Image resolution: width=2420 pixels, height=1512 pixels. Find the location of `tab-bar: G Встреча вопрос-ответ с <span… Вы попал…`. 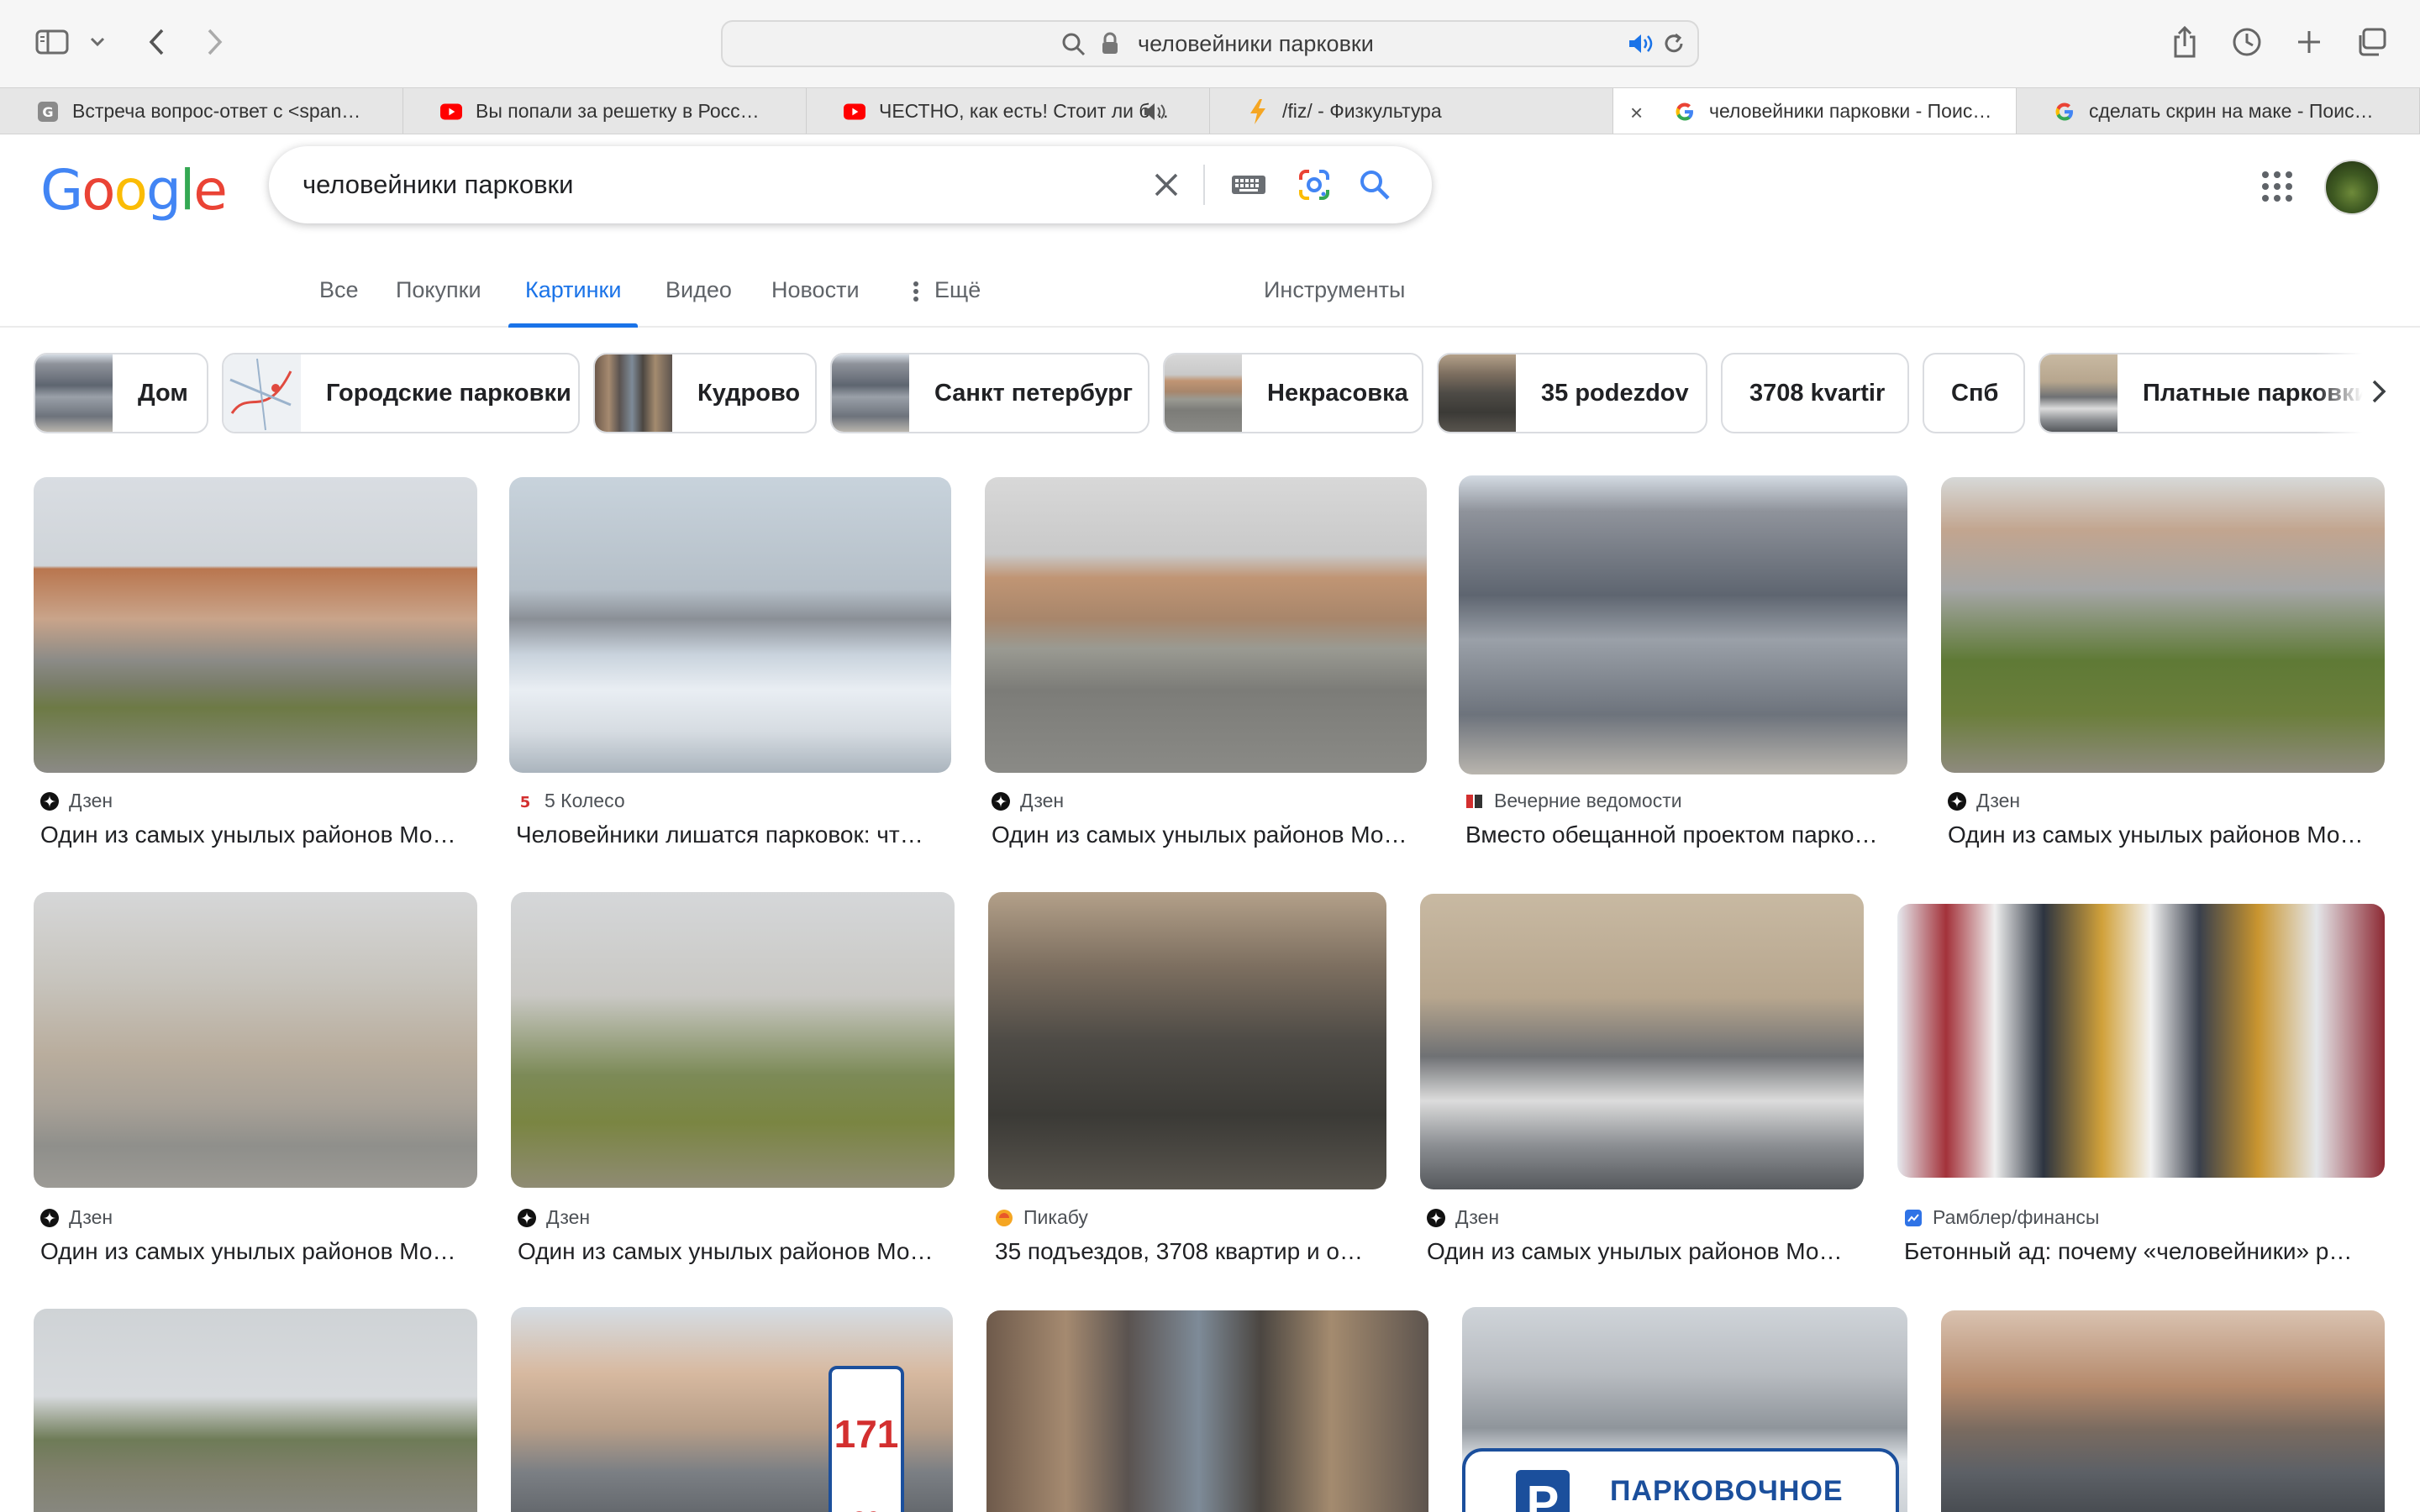

tab-bar: G Встреча вопрос-ответ с <span… Вы попал… is located at coordinates (1210, 110).